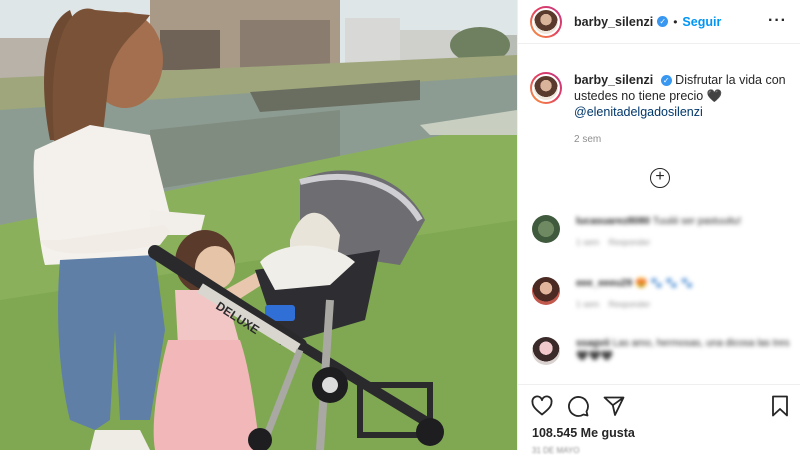  What do you see at coordinates (638, 112) in the screenshot?
I see `caption-mention-link: @elenitadelgadosilenzi` at bounding box center [638, 112].